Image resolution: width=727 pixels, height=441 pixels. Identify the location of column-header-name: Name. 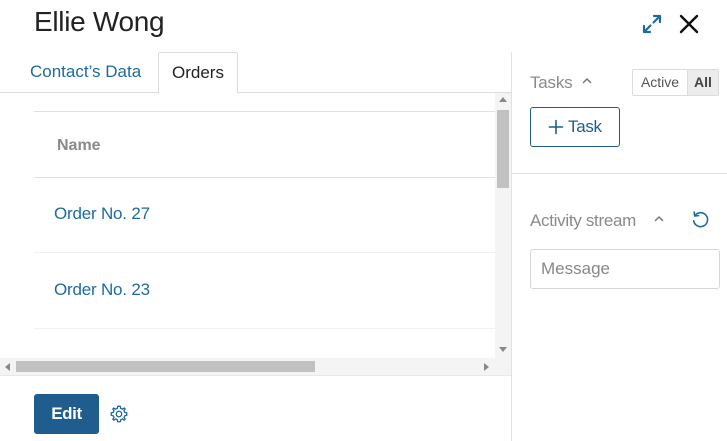
(79, 146).